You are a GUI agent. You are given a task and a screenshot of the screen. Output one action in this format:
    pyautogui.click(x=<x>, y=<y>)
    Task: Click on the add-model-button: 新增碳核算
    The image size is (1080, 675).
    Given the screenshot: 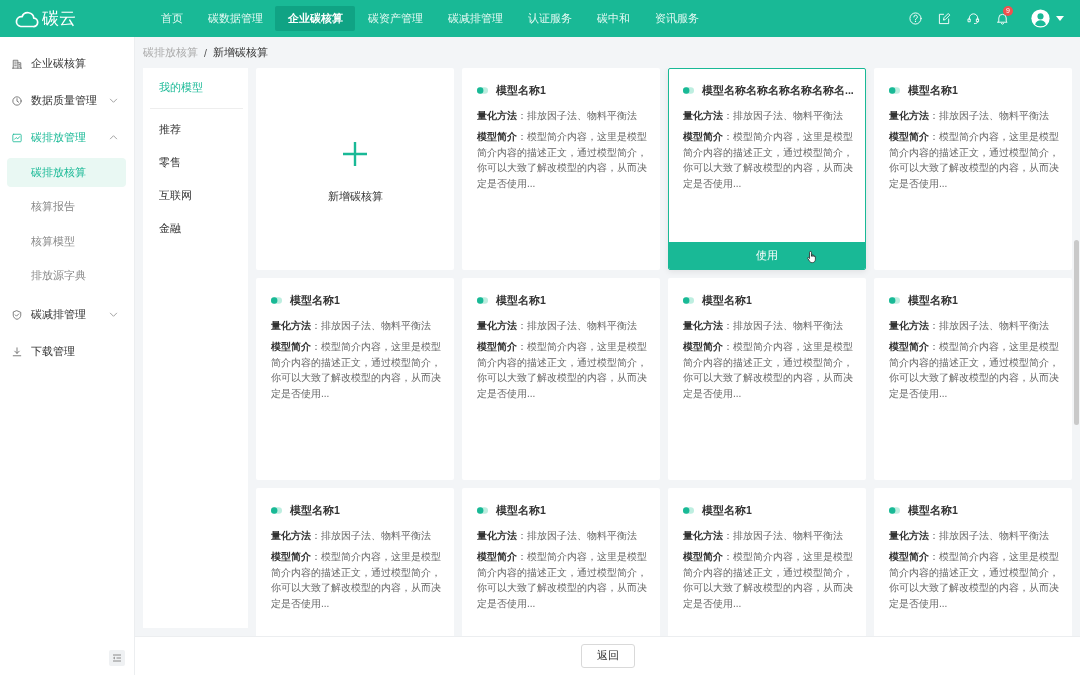 What is the action you would take?
    pyautogui.click(x=355, y=169)
    